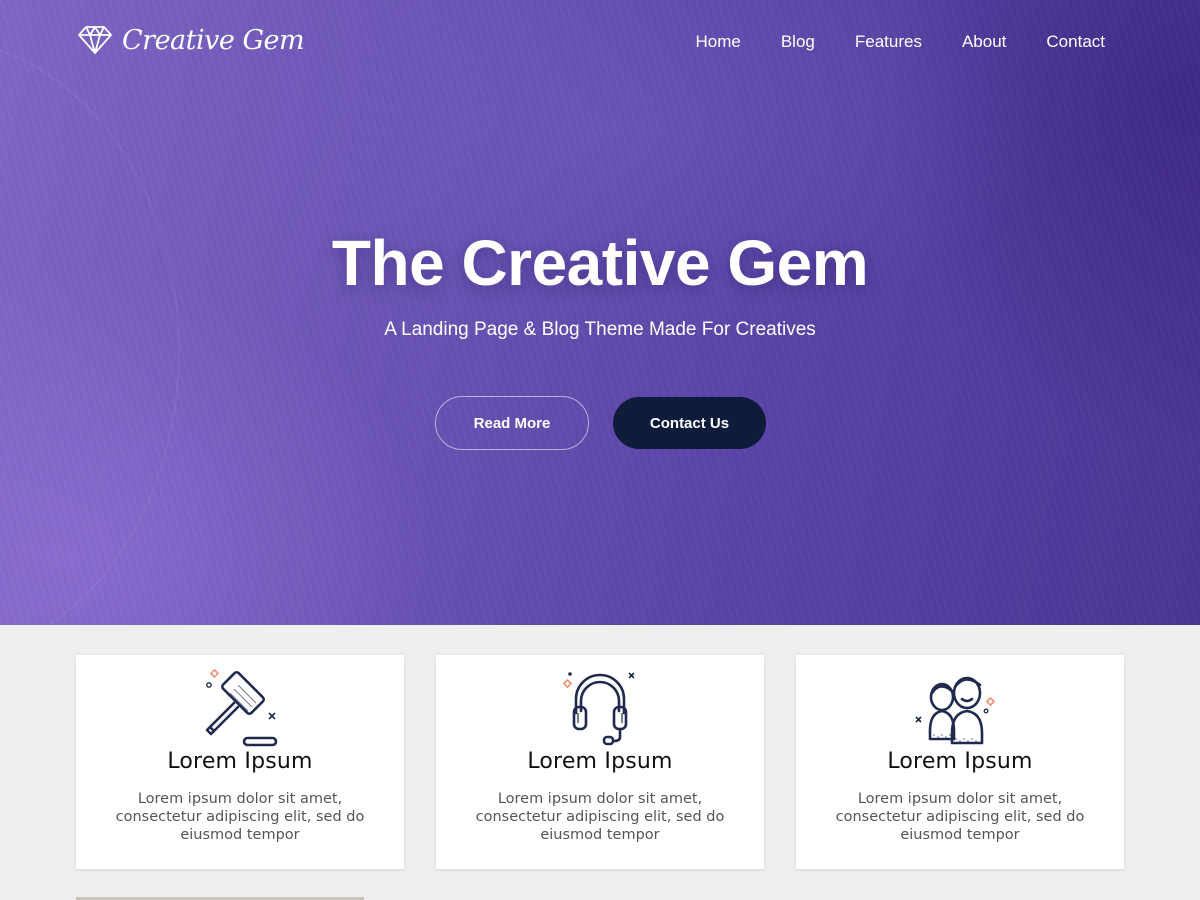  I want to click on diamond-icon, so click(95, 40).